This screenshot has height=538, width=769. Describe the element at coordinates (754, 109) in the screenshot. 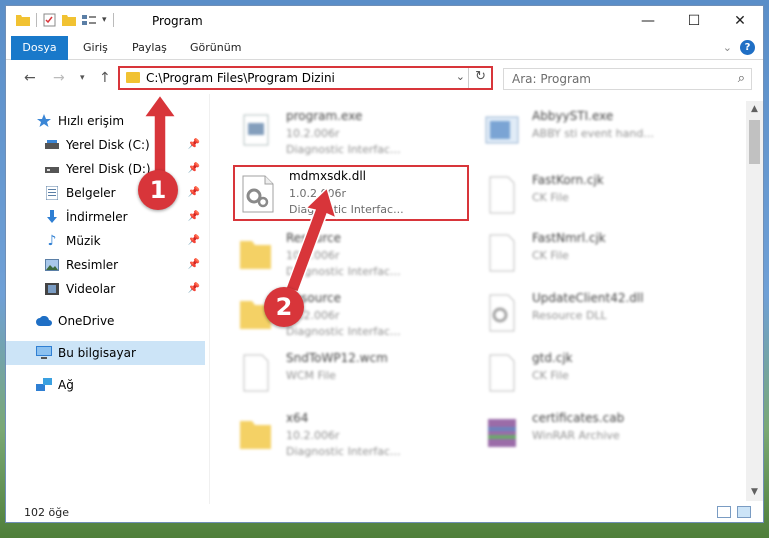

I see `scroll-up-icon: ▲` at that location.